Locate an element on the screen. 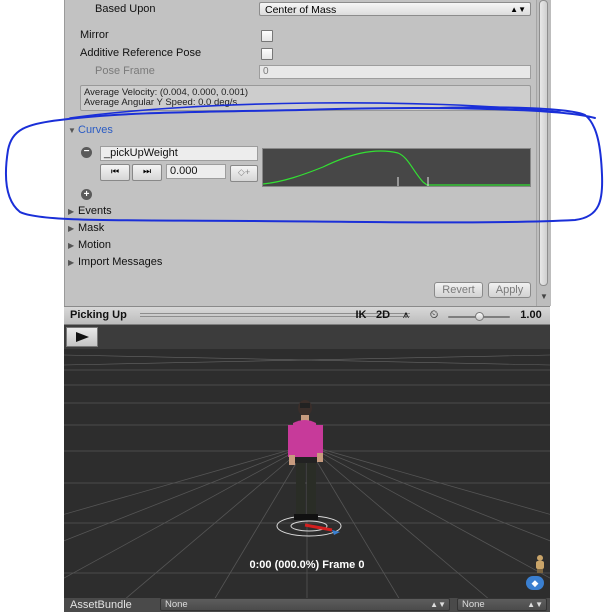 The image size is (605, 612). play-button is located at coordinates (82, 337).